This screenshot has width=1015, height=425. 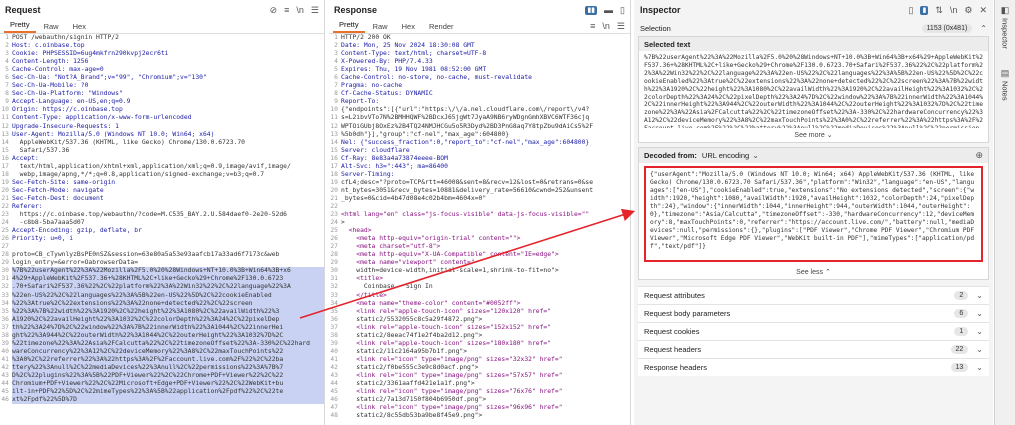 What do you see at coordinates (479, 384) in the screenshot?
I see `response-line: 44 static2/3361aaffd421e1a1f.png">` at bounding box center [479, 384].